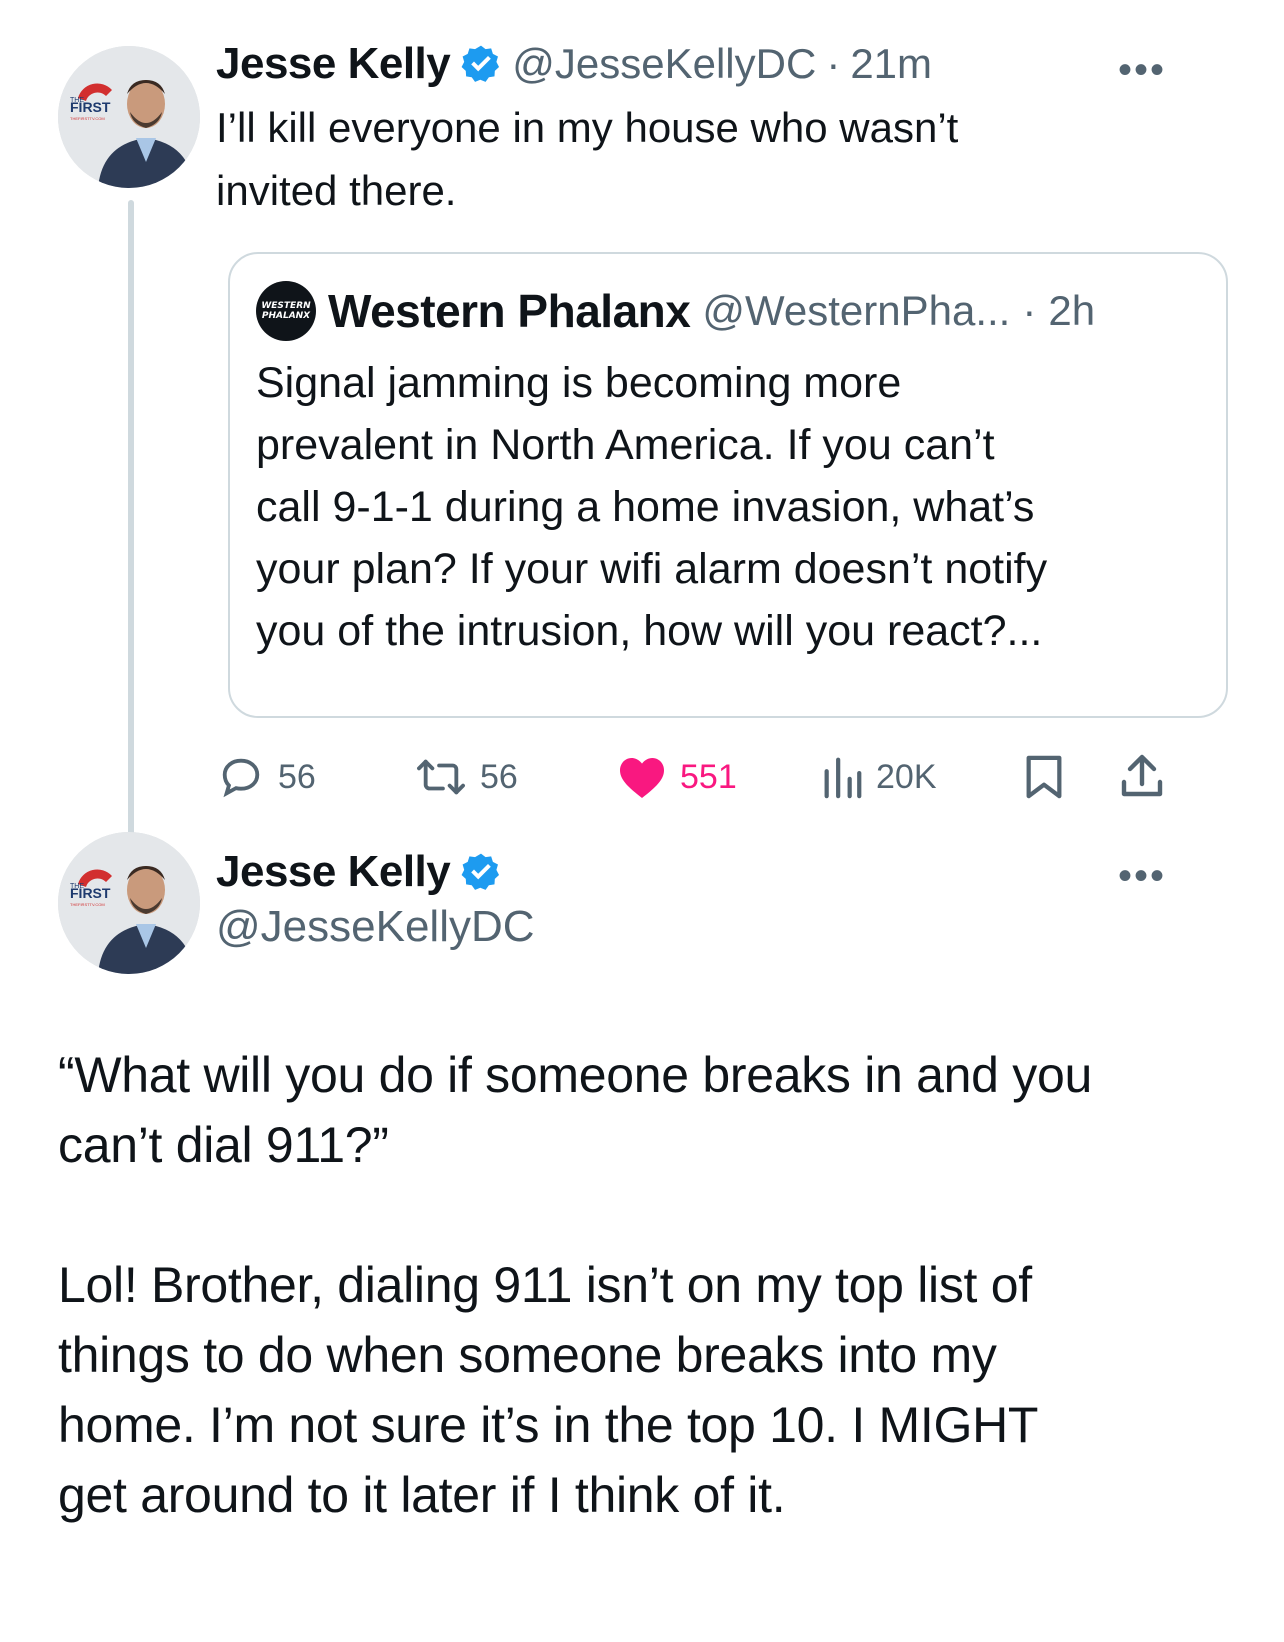 The width and height of the screenshot is (1284, 1642). Describe the element at coordinates (527, 1355) in the screenshot. I see `tweet-text-line: things to do when someone breaks into my` at that location.